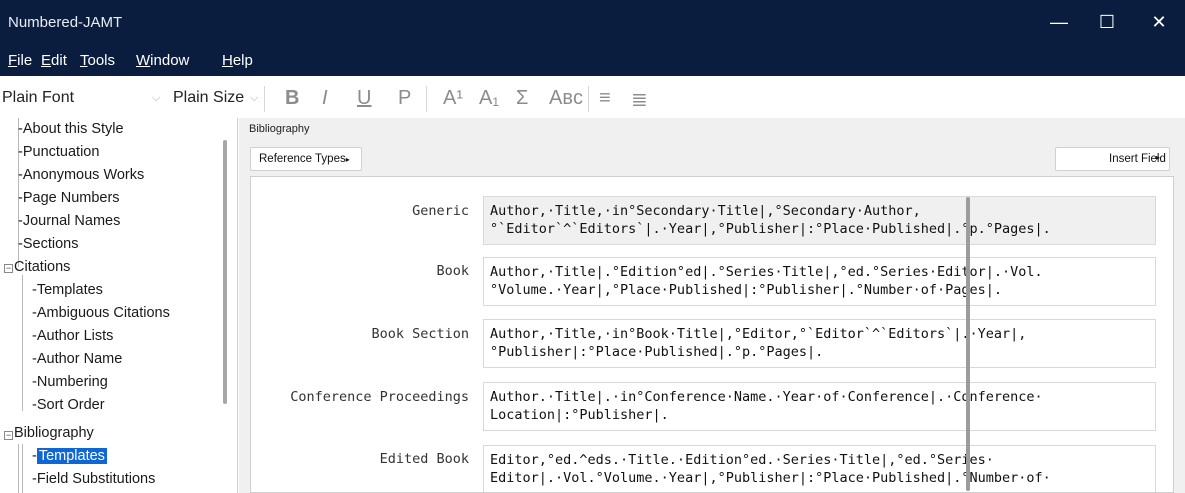 This screenshot has height=493, width=1185. I want to click on plain-button: P, so click(404, 98).